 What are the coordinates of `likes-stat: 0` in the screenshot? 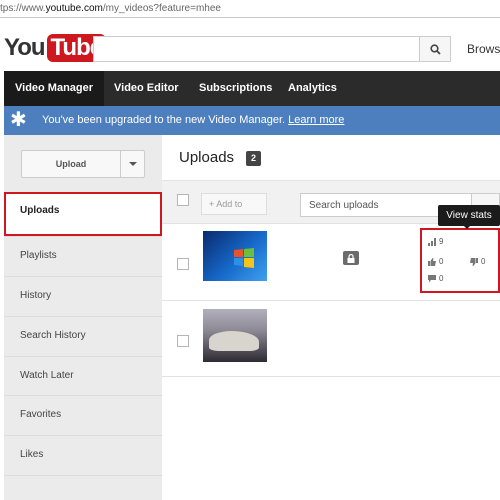 It's located at (435, 261).